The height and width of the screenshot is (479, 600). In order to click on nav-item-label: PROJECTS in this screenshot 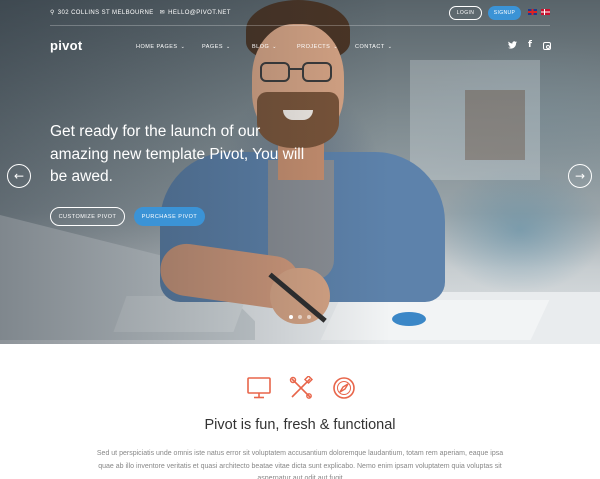, I will do `click(314, 47)`.